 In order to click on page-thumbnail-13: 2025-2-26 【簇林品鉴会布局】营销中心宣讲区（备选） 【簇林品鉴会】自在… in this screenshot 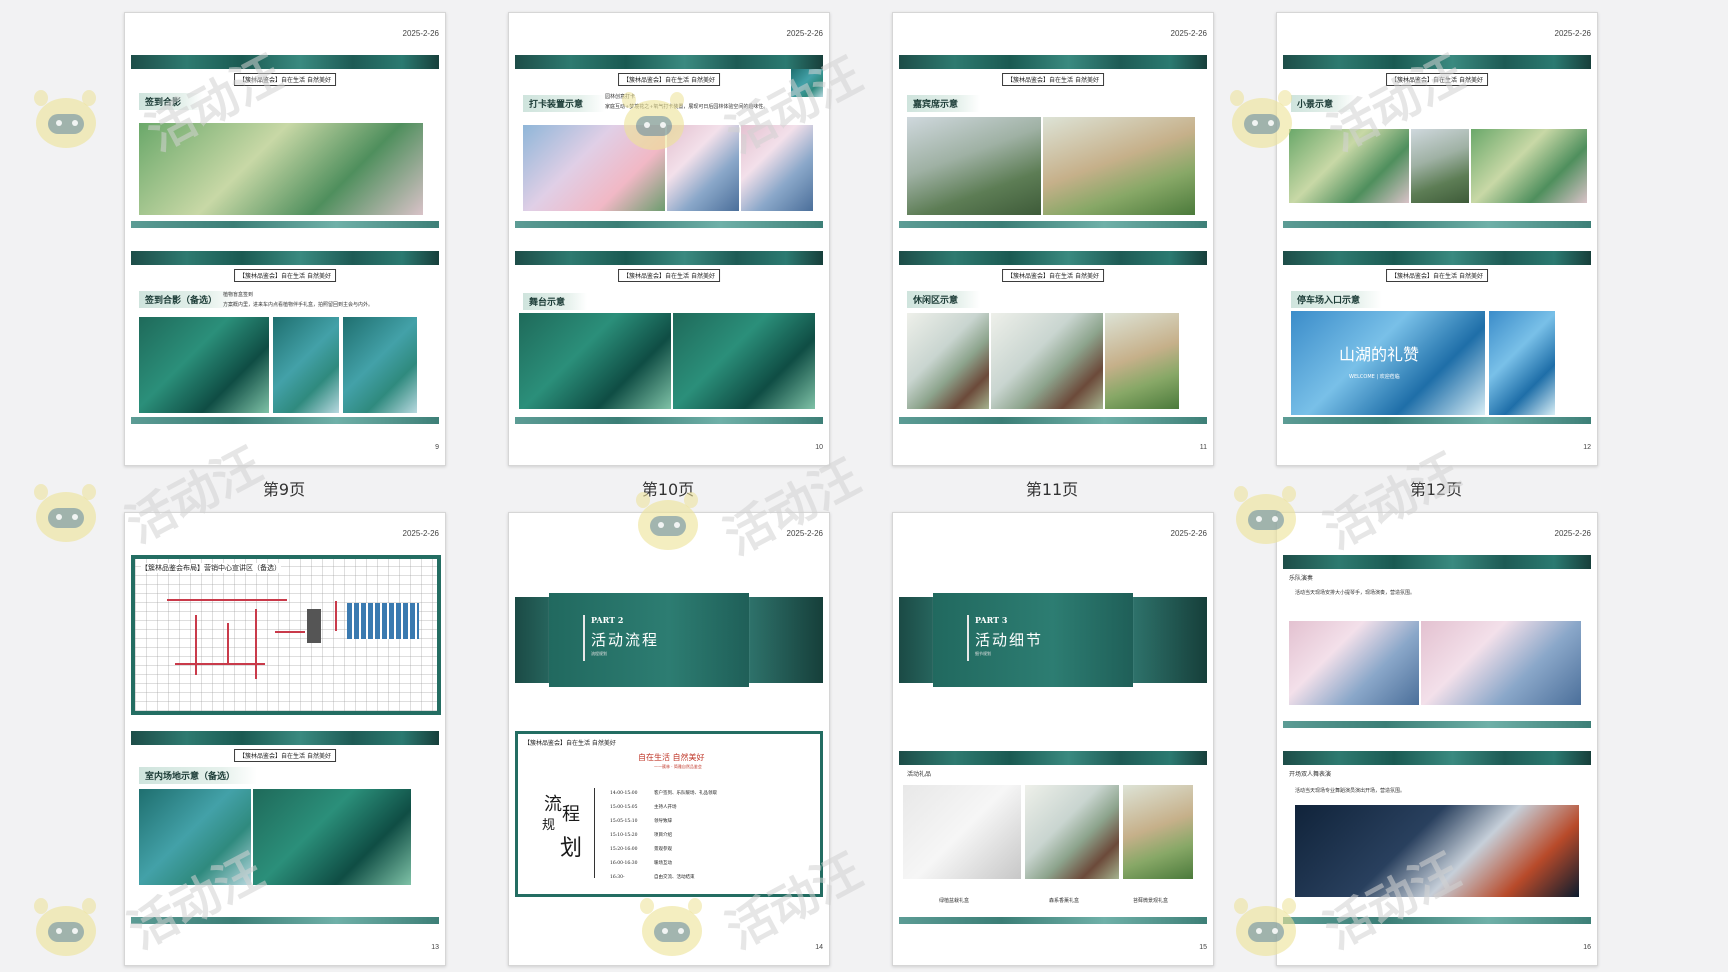, I will do `click(285, 739)`.